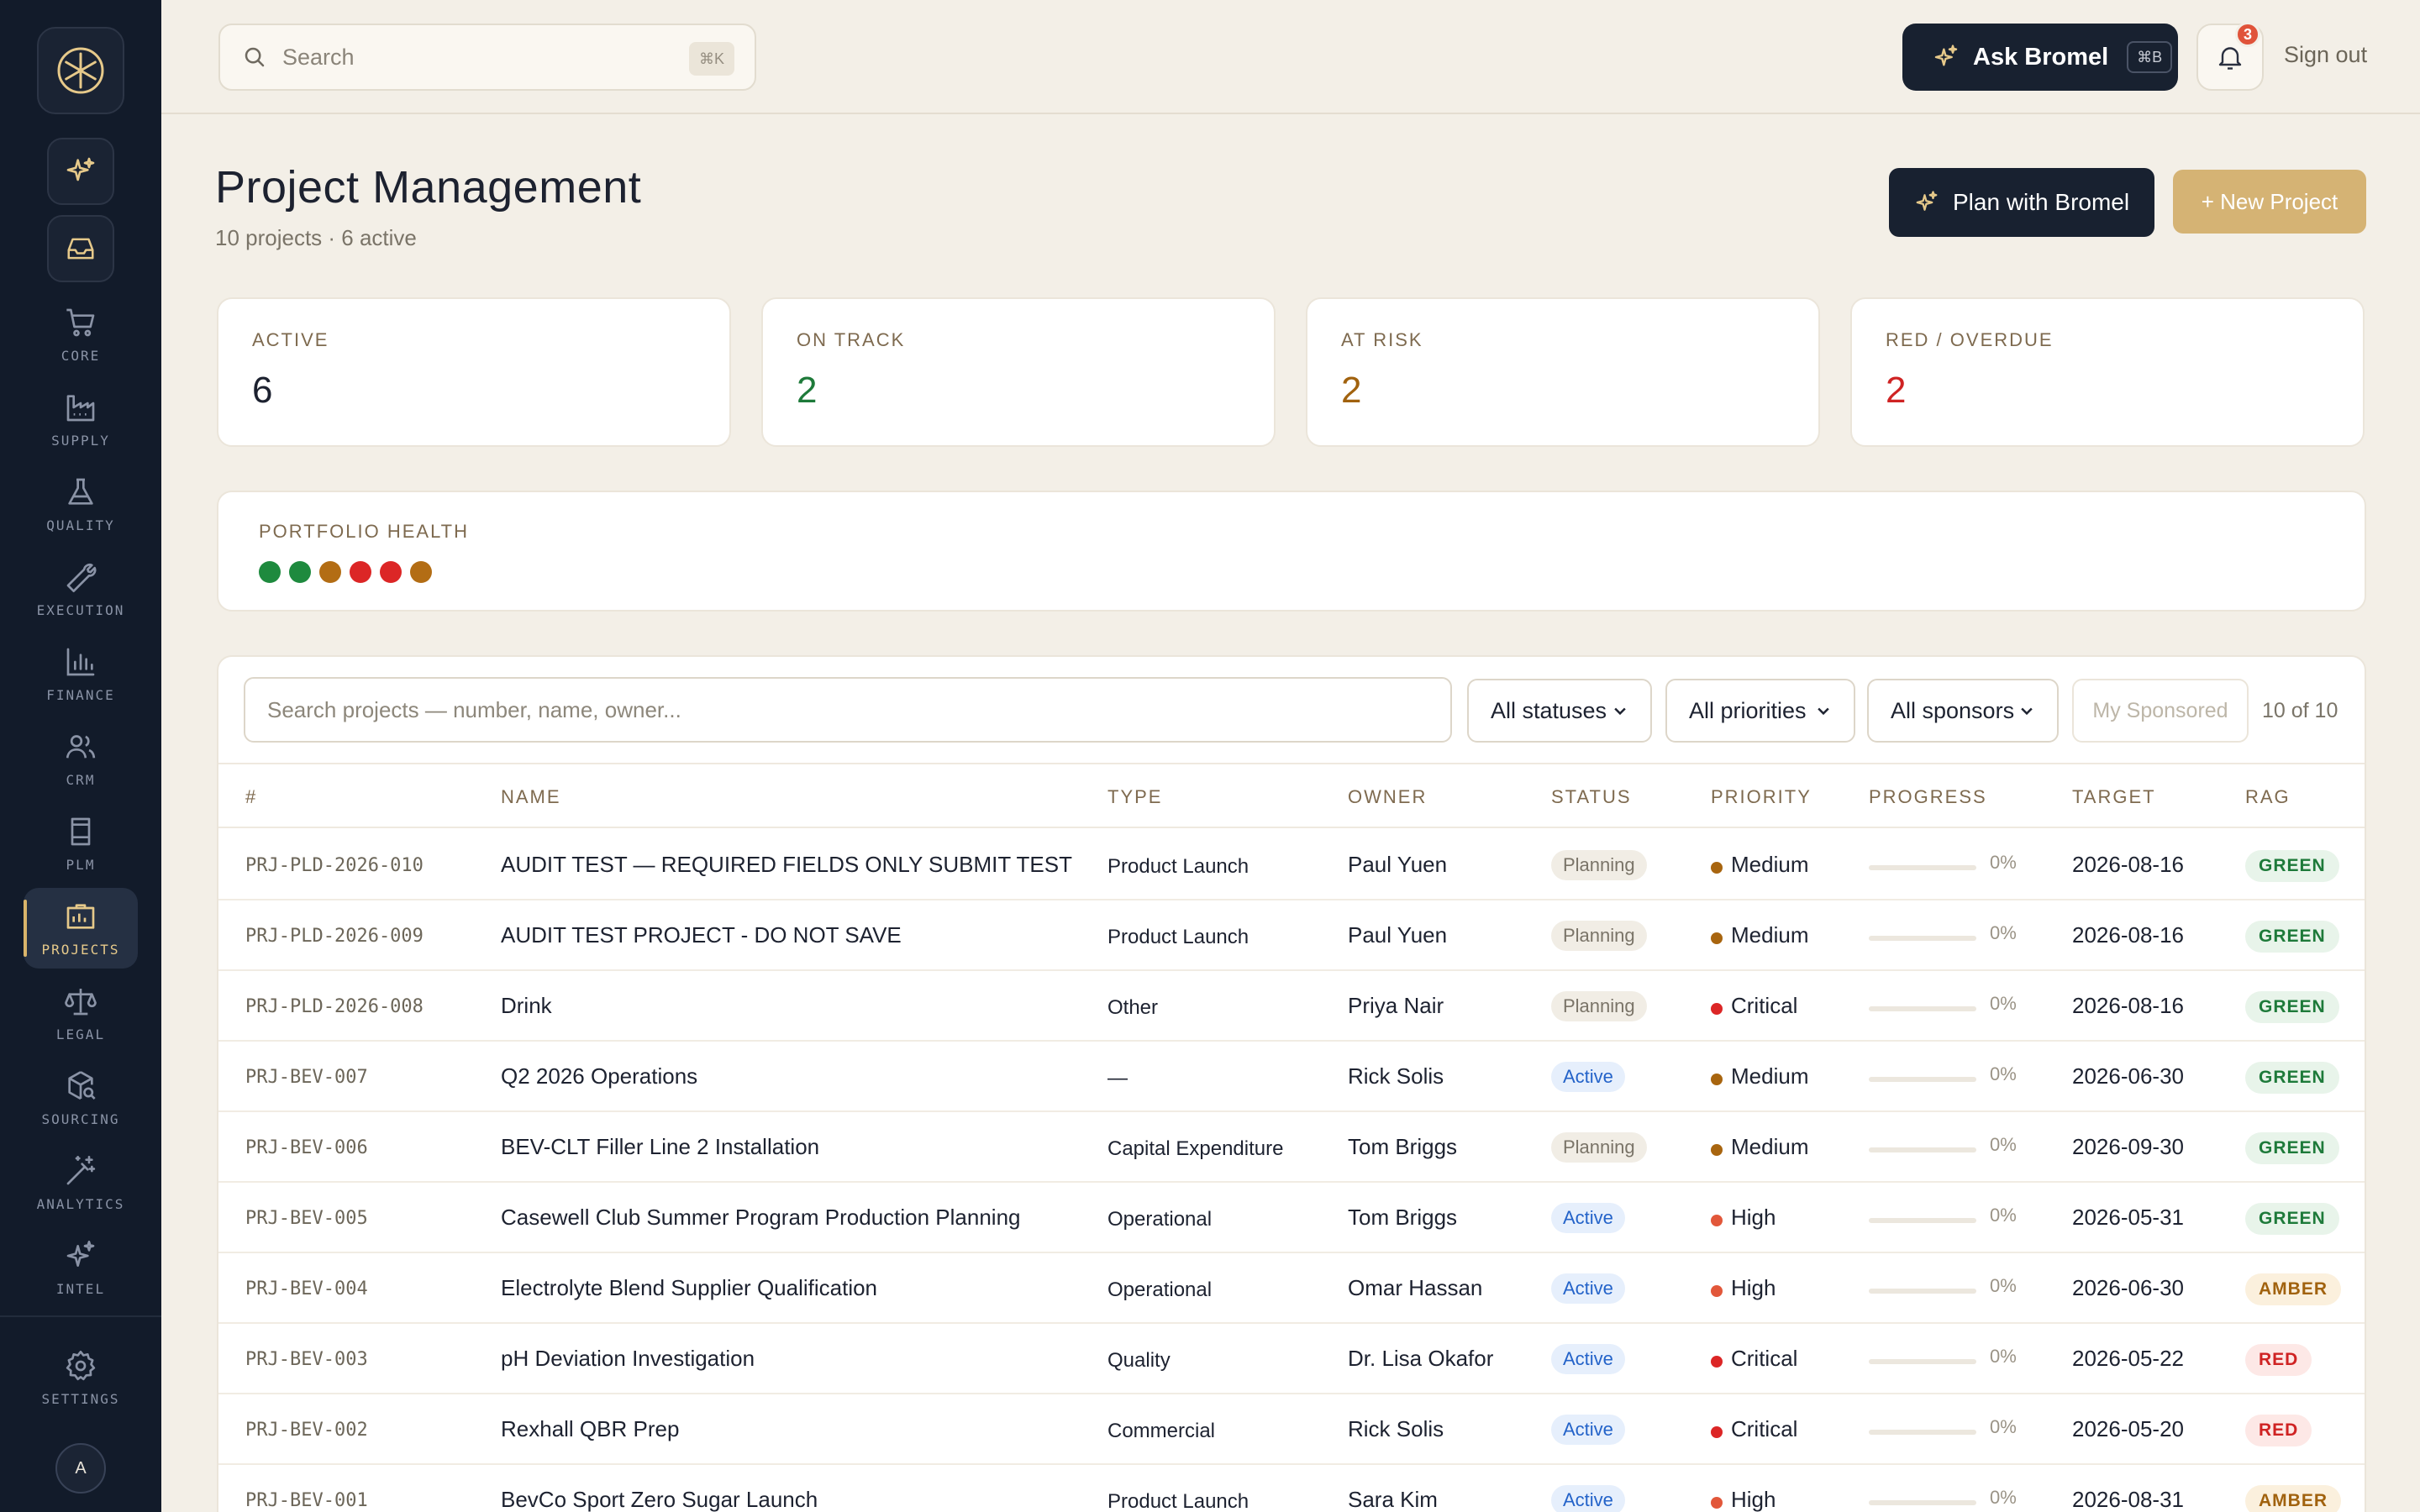 This screenshot has width=2420, height=1512. What do you see at coordinates (2160, 711) in the screenshot?
I see `my-sponsored-toggle: My Sponsored` at bounding box center [2160, 711].